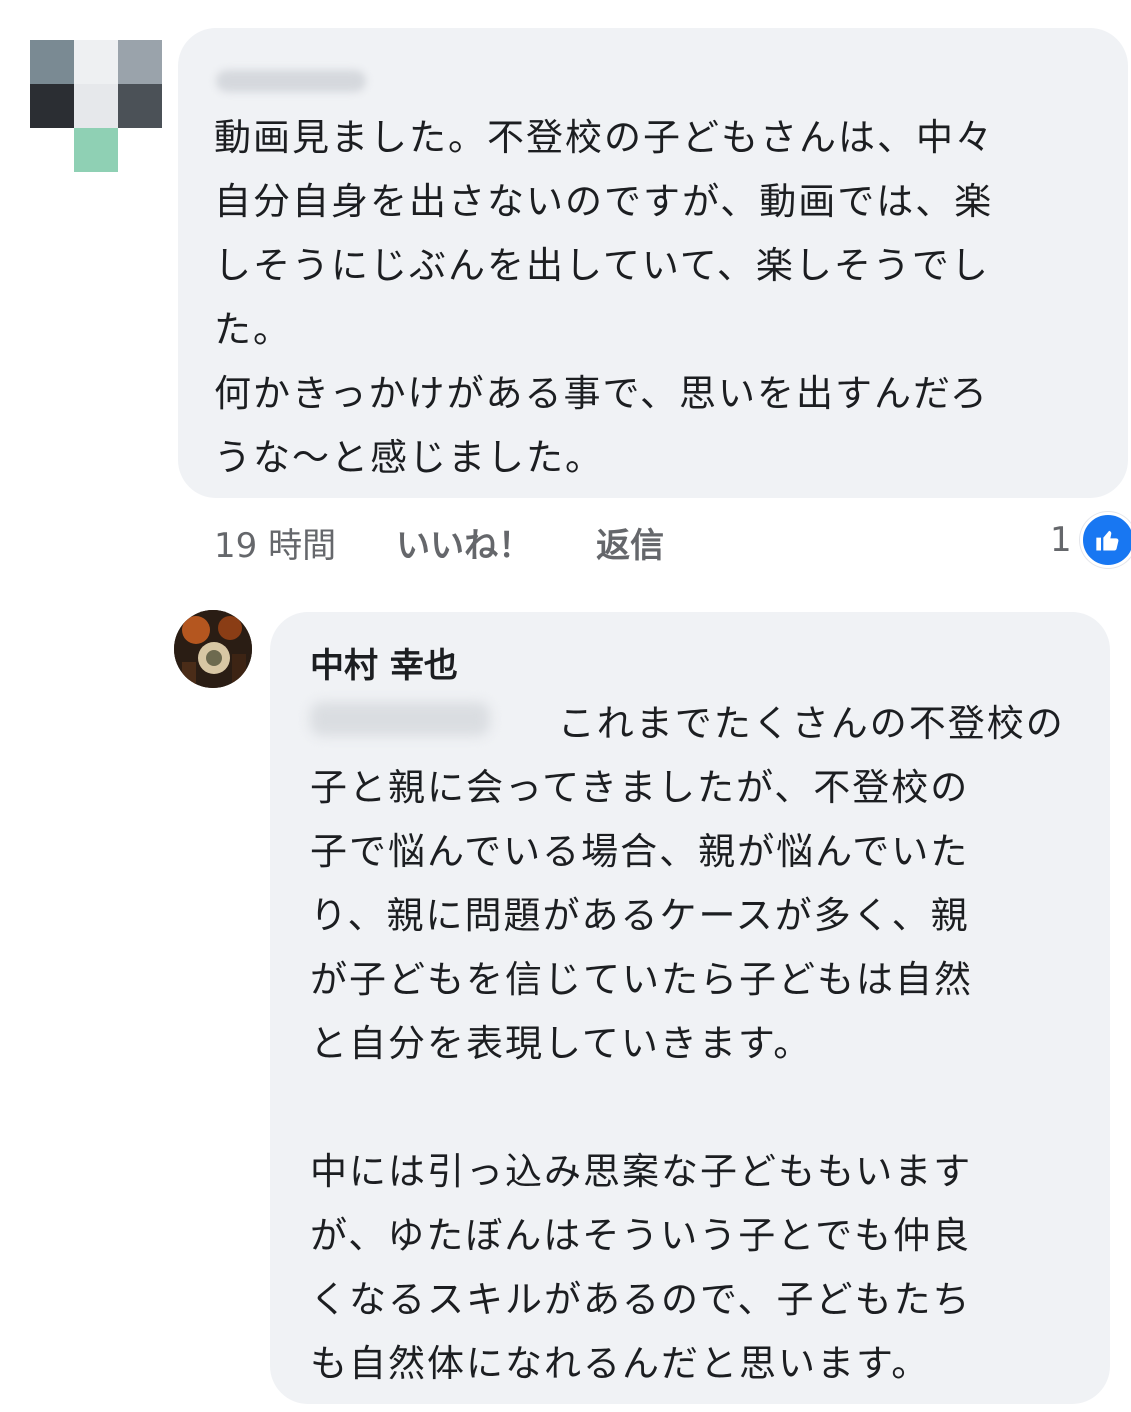  I want to click on comment-timestamp: 19 時間, so click(275, 542).